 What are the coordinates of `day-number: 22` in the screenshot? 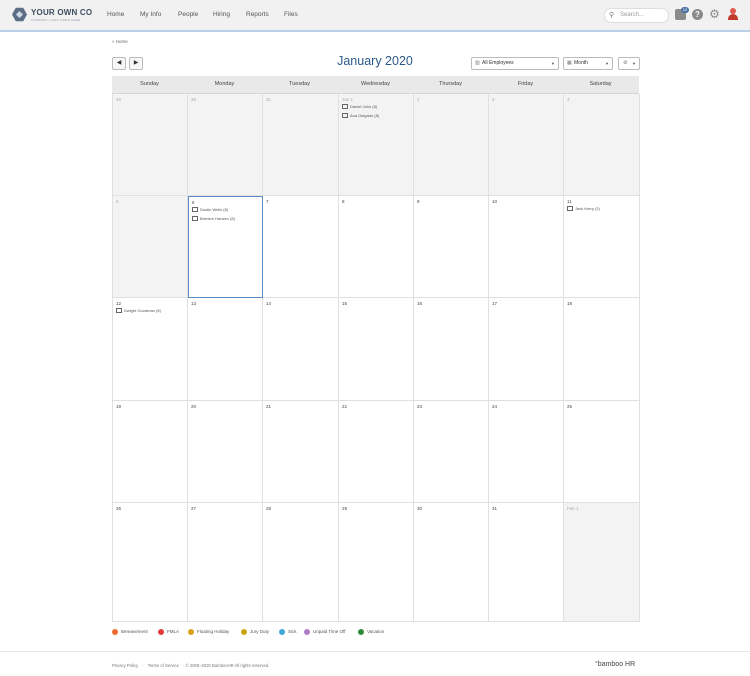 It's located at (345, 406).